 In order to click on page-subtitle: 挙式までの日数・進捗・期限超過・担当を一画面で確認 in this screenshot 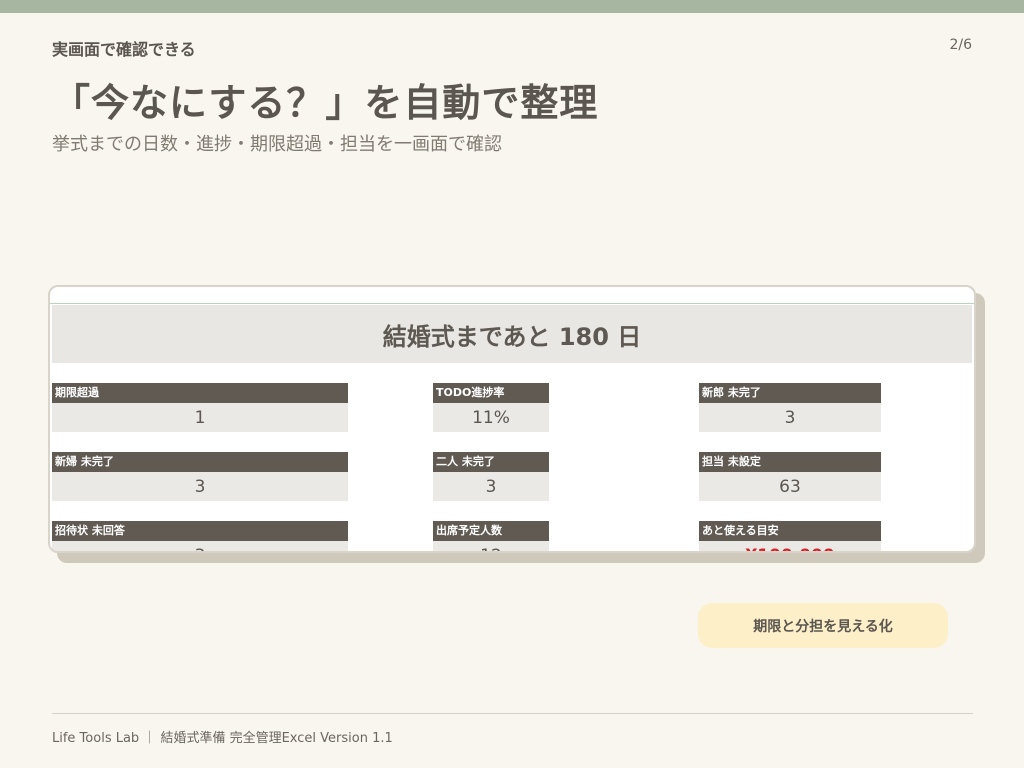, I will do `click(277, 144)`.